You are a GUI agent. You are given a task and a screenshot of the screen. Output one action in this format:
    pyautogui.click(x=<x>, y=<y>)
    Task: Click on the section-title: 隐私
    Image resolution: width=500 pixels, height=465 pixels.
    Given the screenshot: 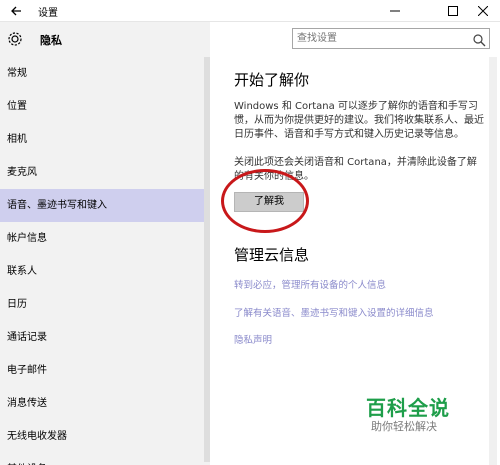 What is the action you would take?
    pyautogui.click(x=51, y=40)
    